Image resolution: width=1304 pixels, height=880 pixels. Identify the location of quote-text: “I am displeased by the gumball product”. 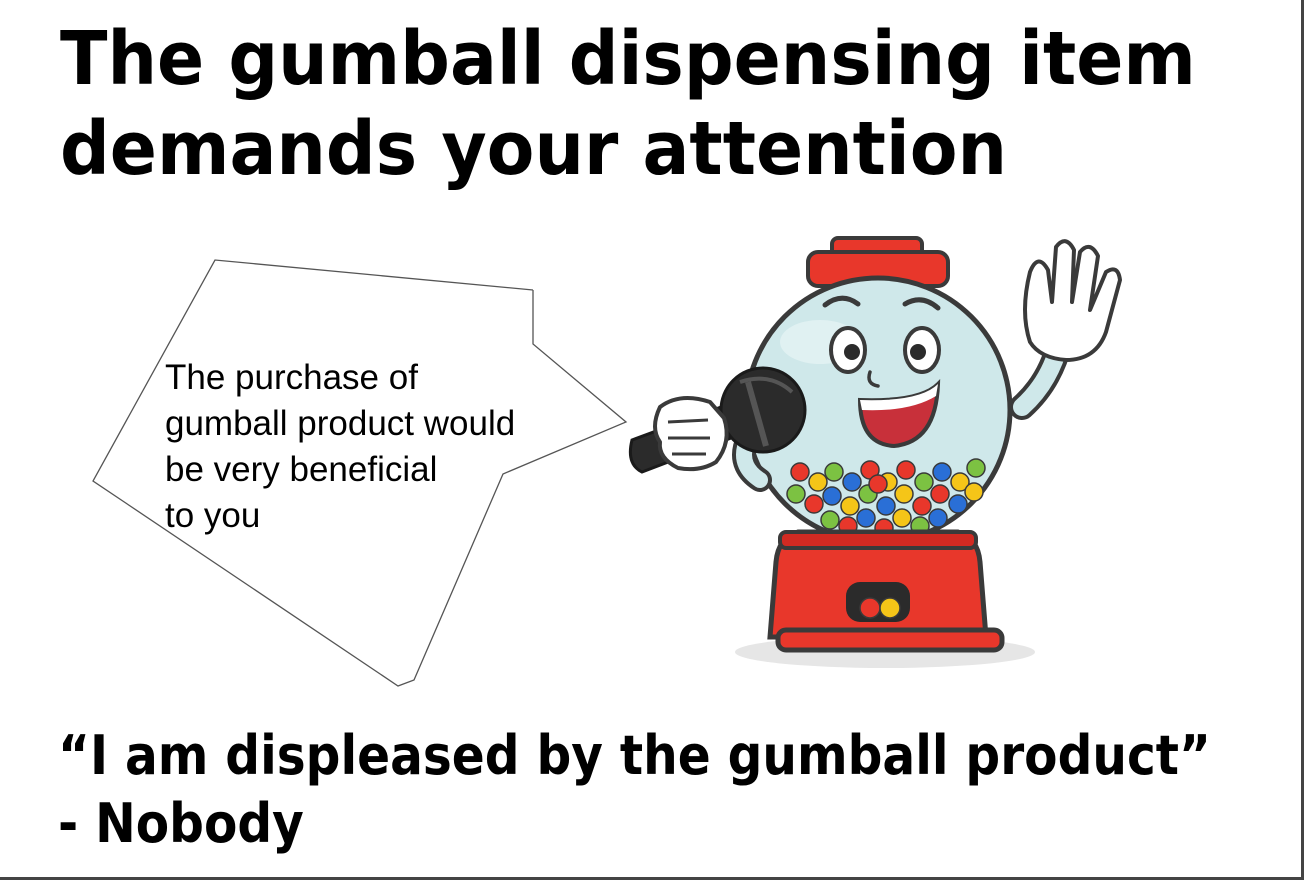
(634, 755).